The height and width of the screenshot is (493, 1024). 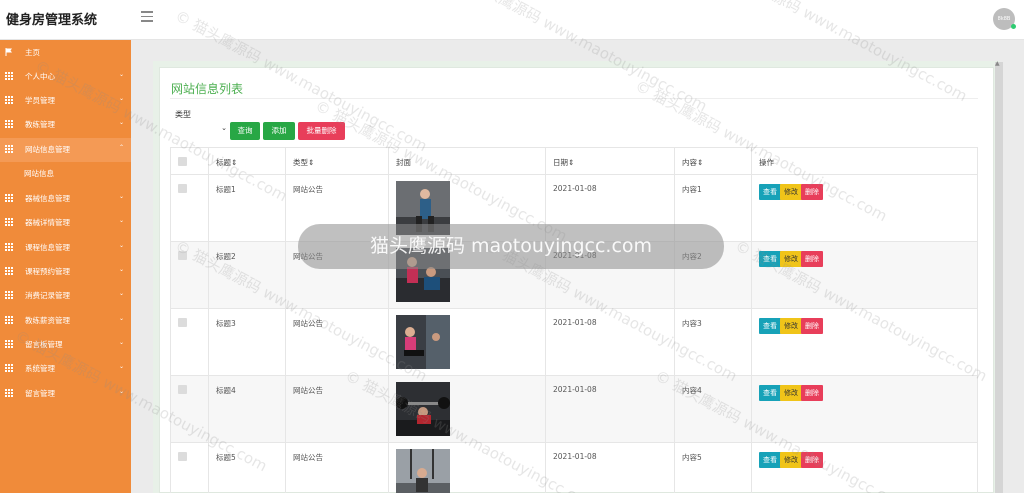 I want to click on column-header-content: 内容⇕, so click(x=713, y=161).